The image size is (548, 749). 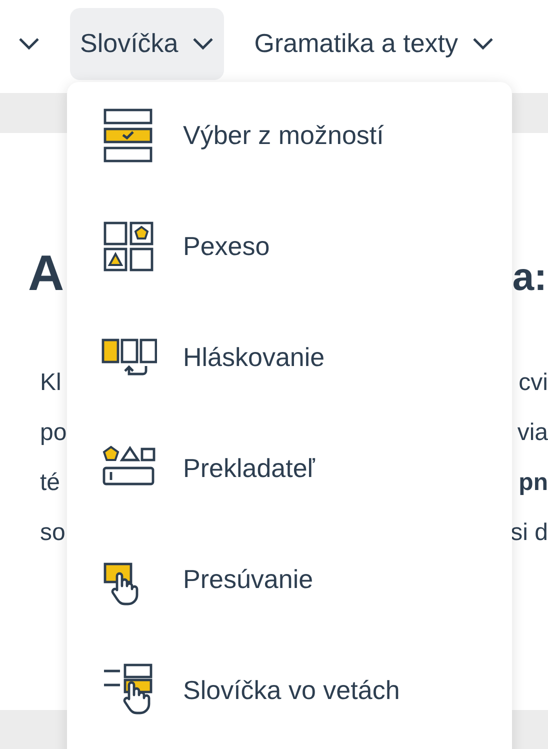 I want to click on paragraph-text: po, so click(x=53, y=433).